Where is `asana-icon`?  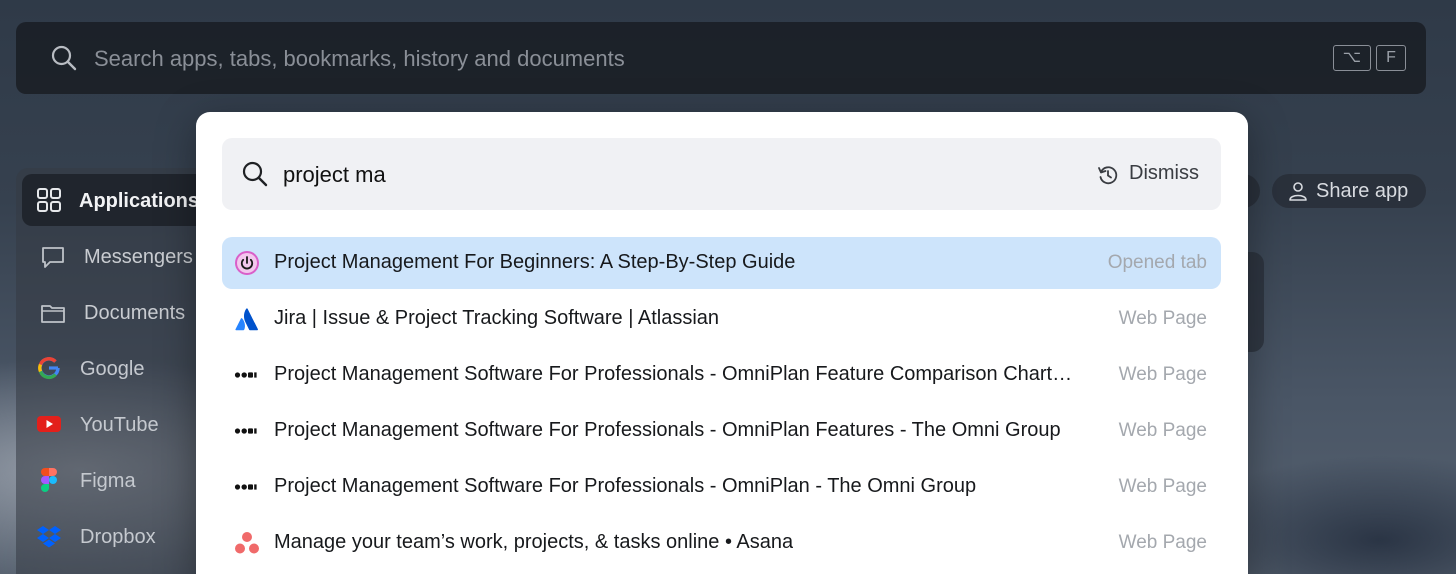 asana-icon is located at coordinates (247, 543).